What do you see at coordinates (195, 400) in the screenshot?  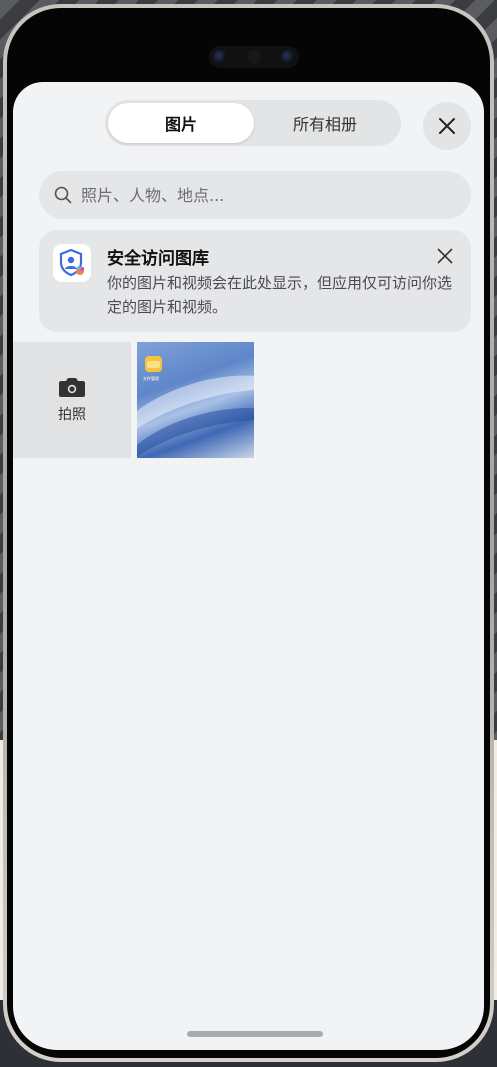 I see `photo-thumbnail: 文件管理` at bounding box center [195, 400].